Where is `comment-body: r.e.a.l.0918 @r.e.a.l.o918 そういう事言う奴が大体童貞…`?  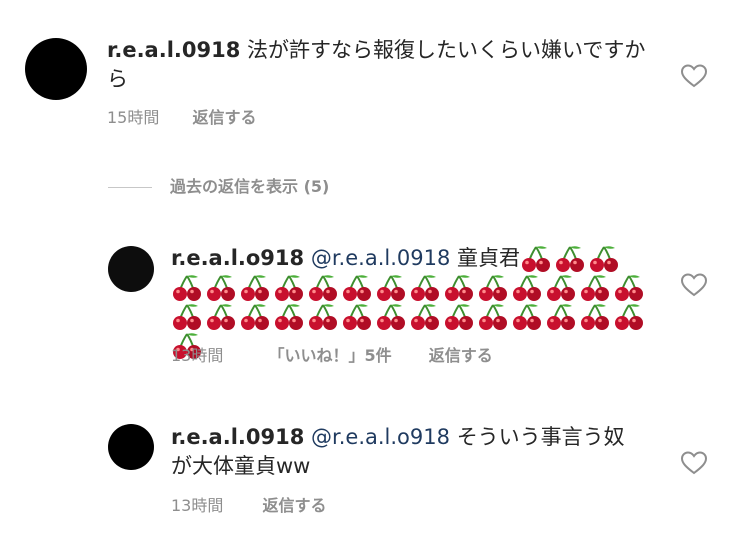 comment-body: r.e.a.l.0918 @r.e.a.l.o918 そういう事言う奴が大体童貞… is located at coordinates (401, 452).